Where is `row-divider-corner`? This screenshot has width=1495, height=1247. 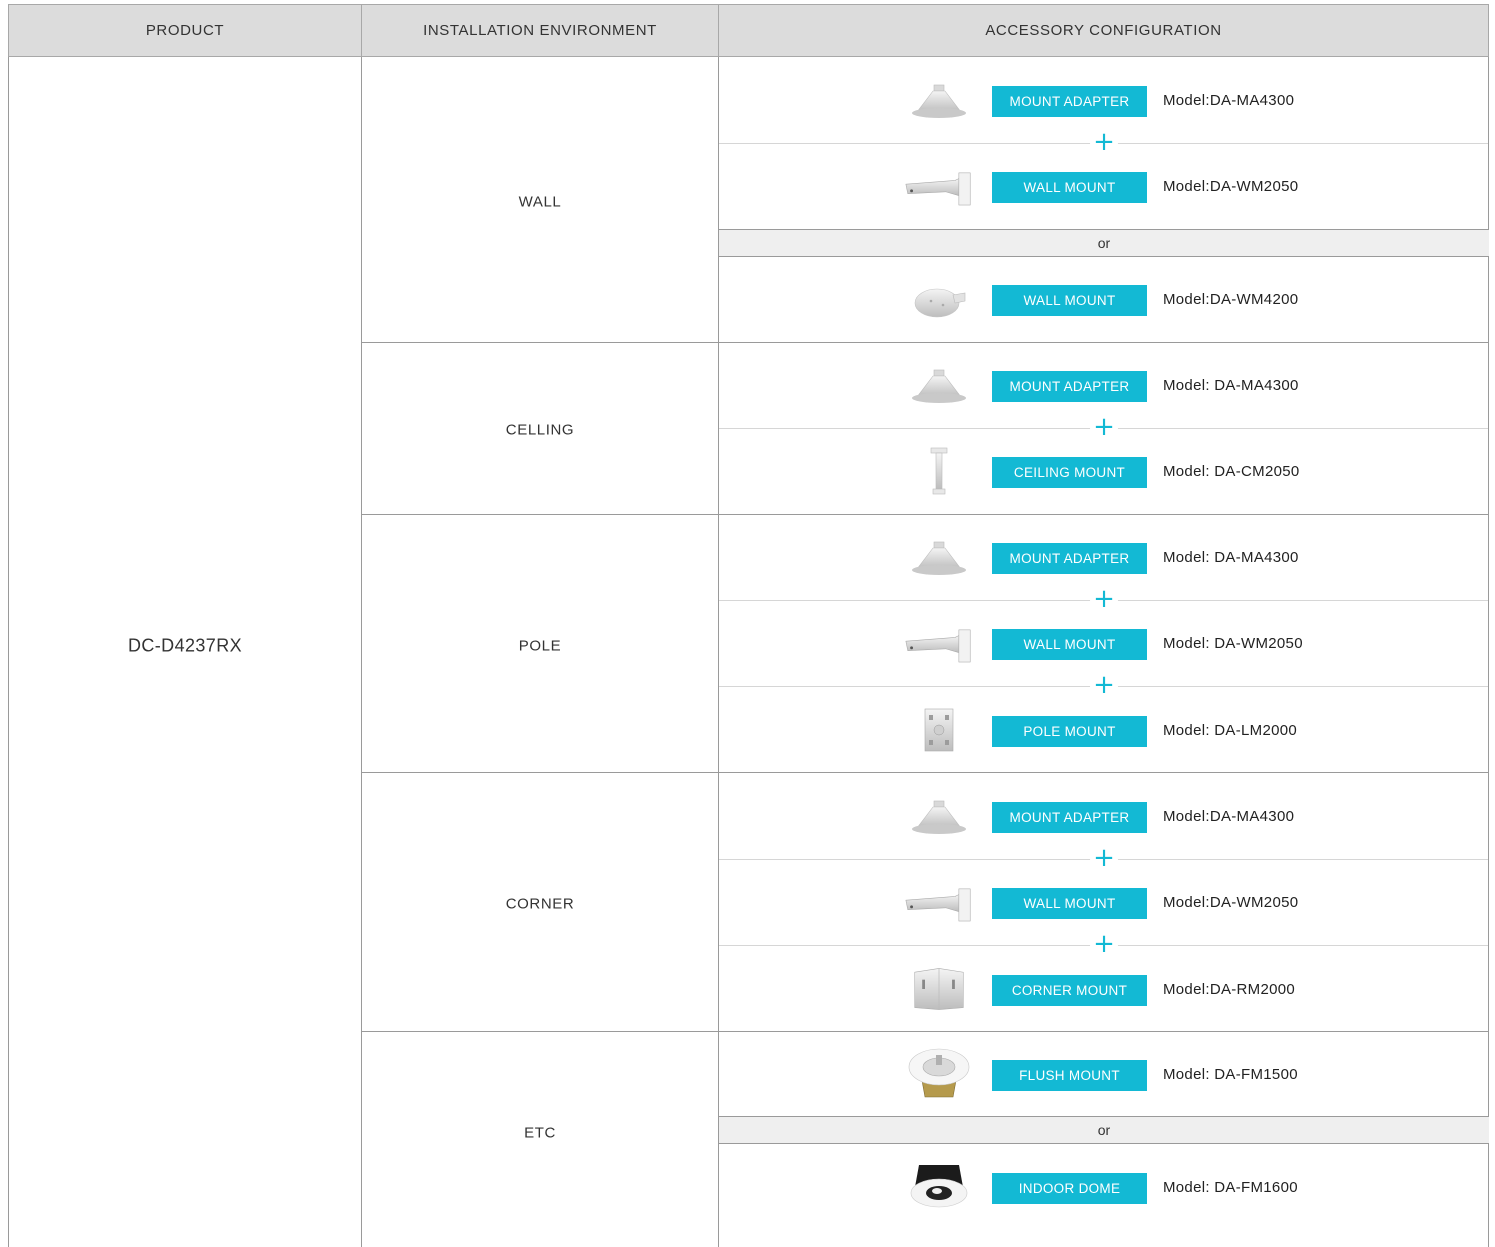
row-divider-corner is located at coordinates (925, 1031).